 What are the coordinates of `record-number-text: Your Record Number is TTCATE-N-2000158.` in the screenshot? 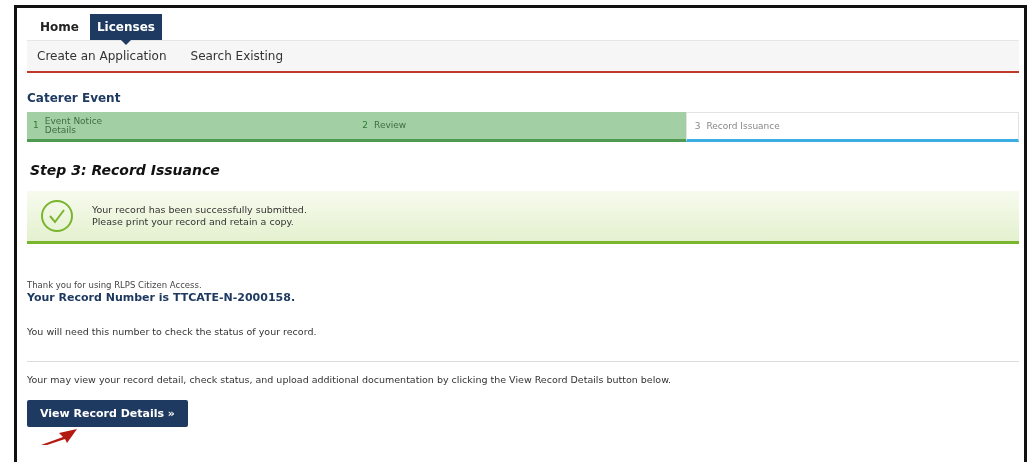 It's located at (161, 297).